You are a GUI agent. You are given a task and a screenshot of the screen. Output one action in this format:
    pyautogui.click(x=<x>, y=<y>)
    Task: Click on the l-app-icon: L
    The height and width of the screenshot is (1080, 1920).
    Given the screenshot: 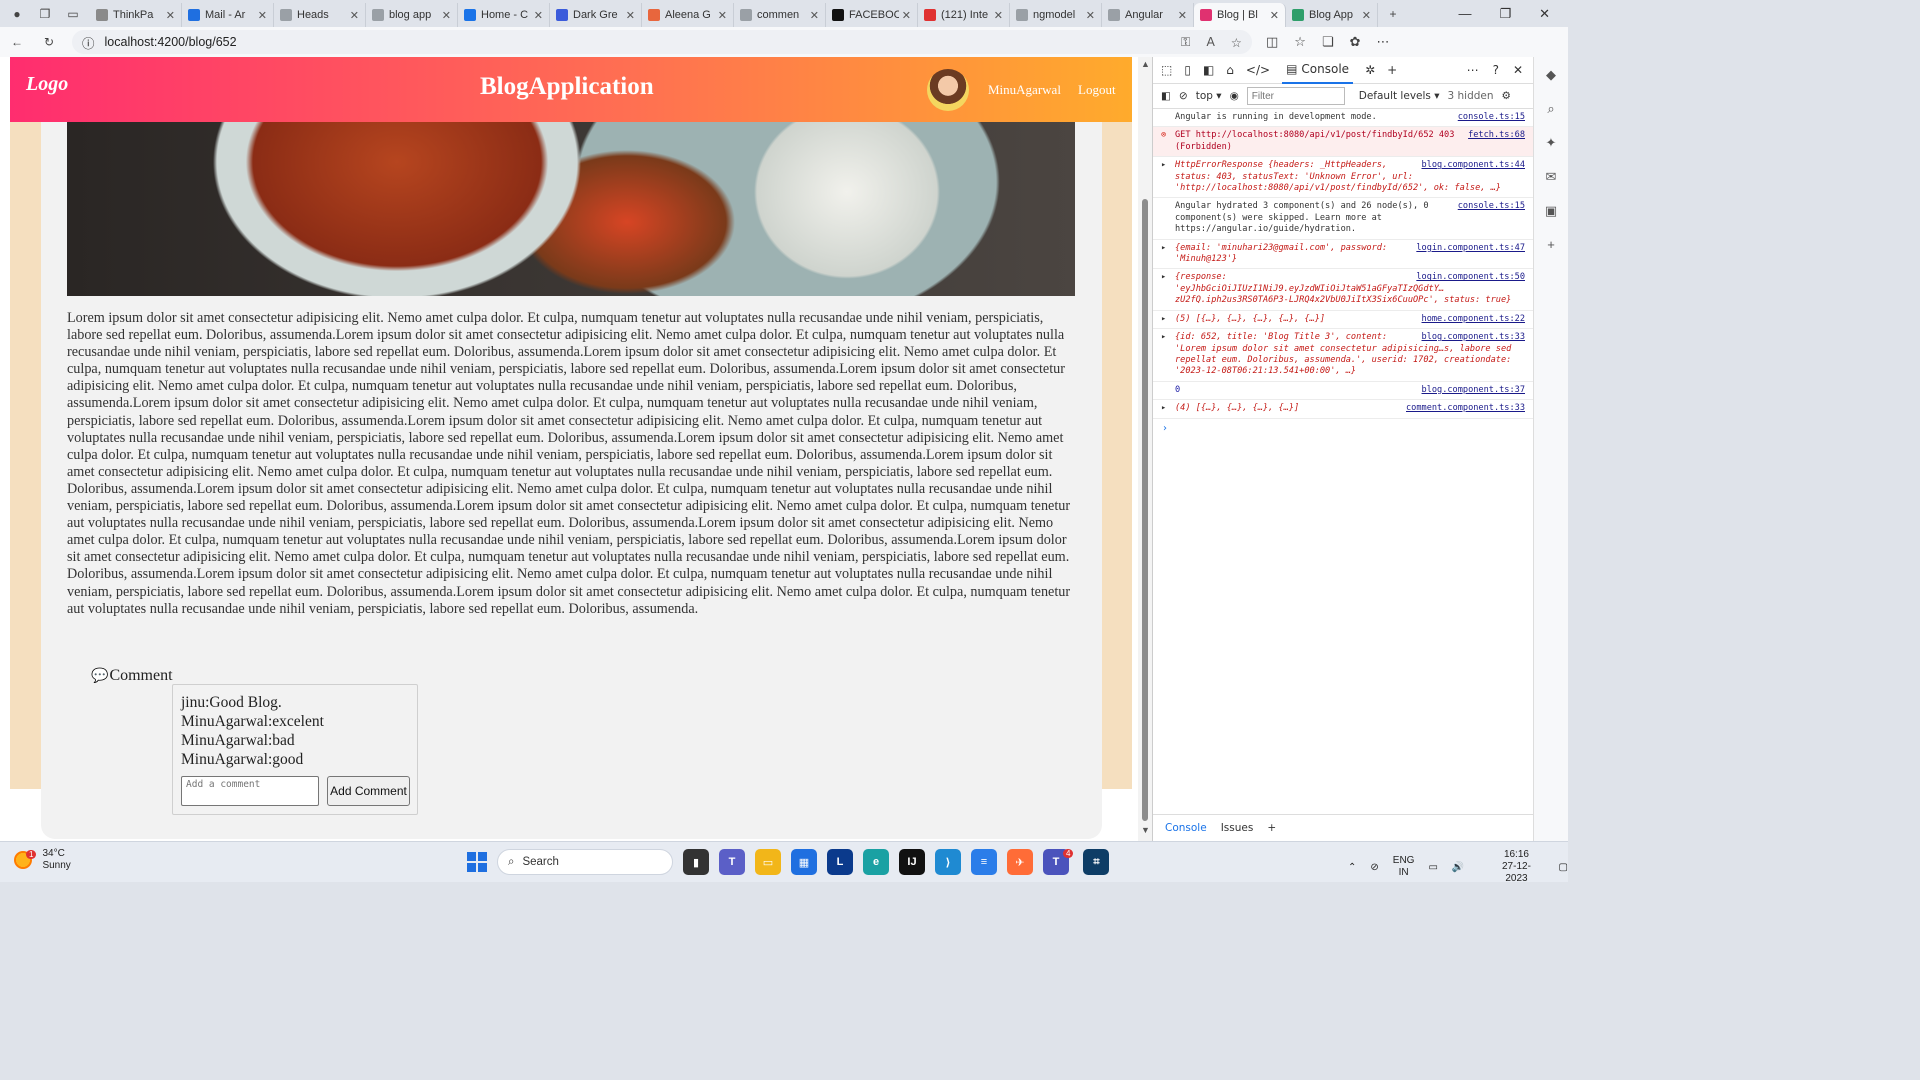 What is the action you would take?
    pyautogui.click(x=840, y=862)
    